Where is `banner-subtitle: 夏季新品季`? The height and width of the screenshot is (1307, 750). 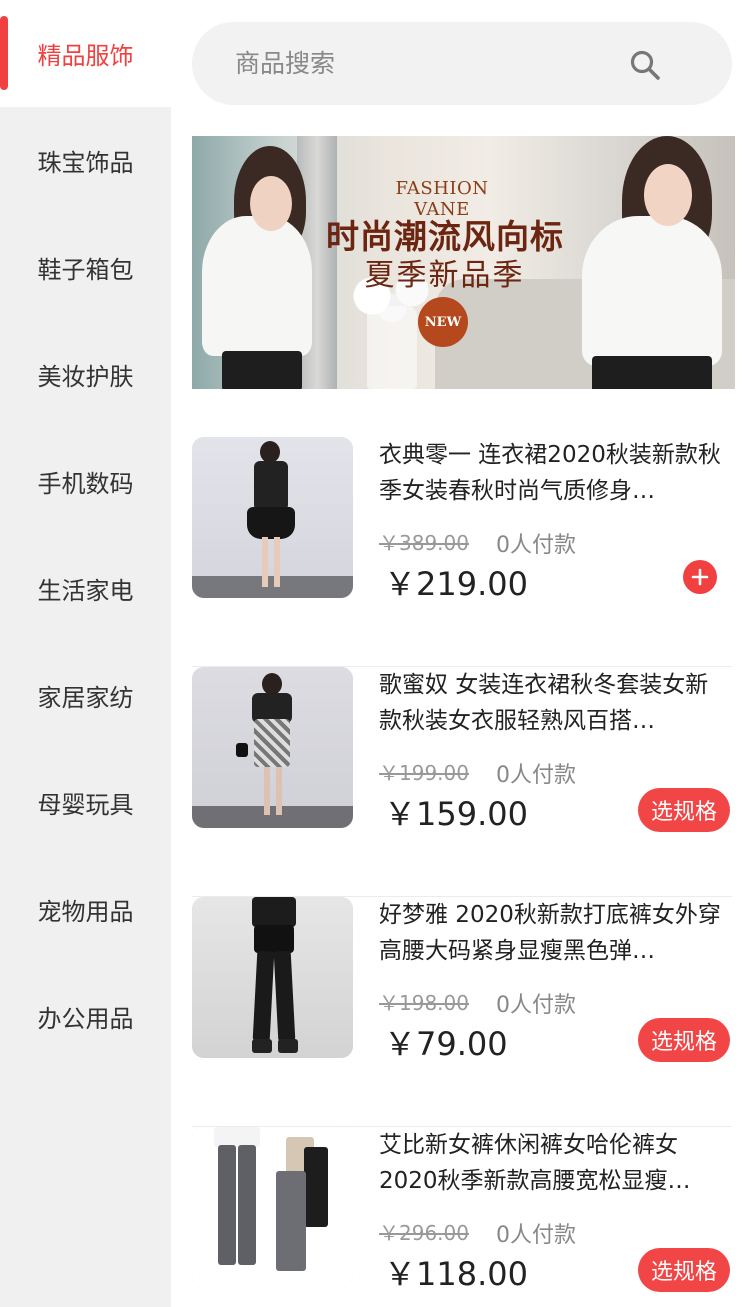 banner-subtitle: 夏季新品季 is located at coordinates (444, 275).